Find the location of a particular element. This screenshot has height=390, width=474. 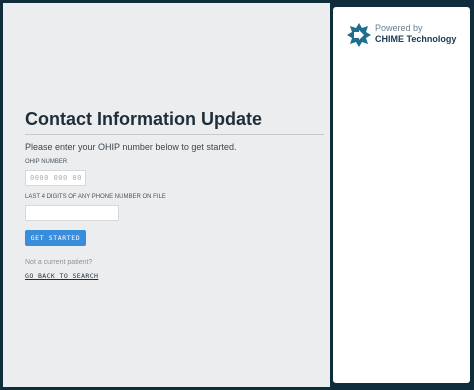

title-divider is located at coordinates (174, 134).